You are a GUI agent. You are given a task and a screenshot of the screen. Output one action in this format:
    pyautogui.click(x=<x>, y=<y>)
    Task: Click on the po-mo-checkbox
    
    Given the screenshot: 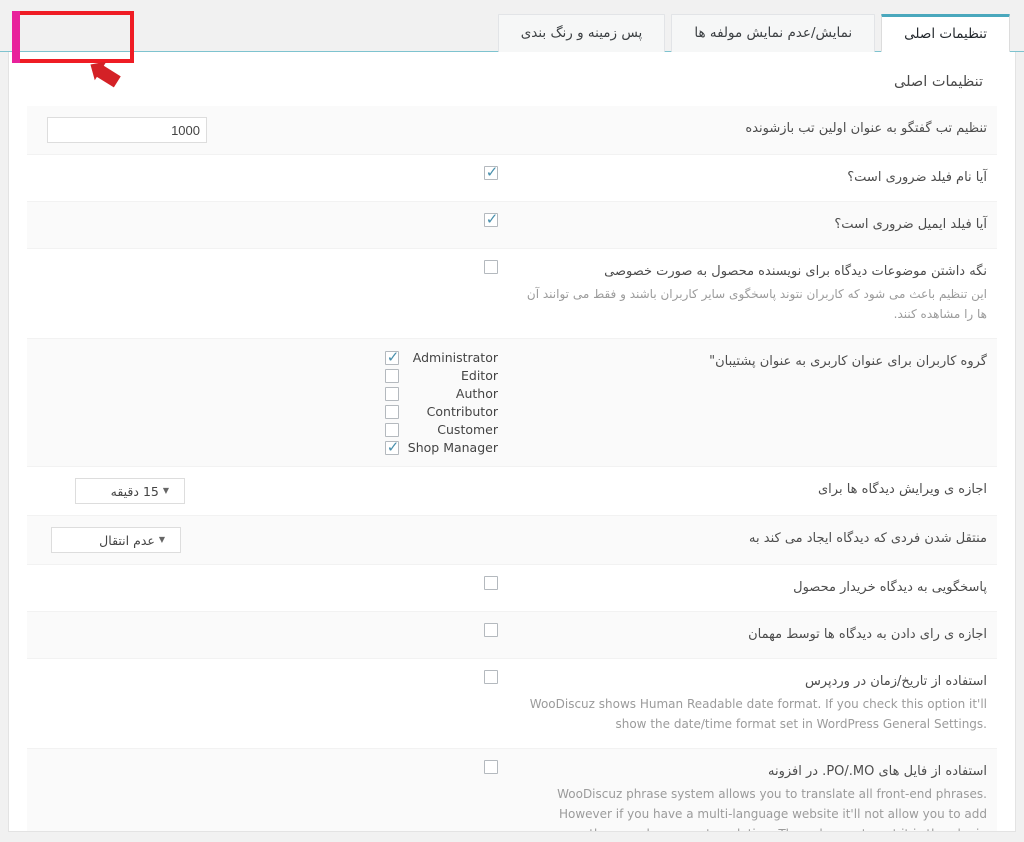 What is the action you would take?
    pyautogui.click(x=491, y=767)
    